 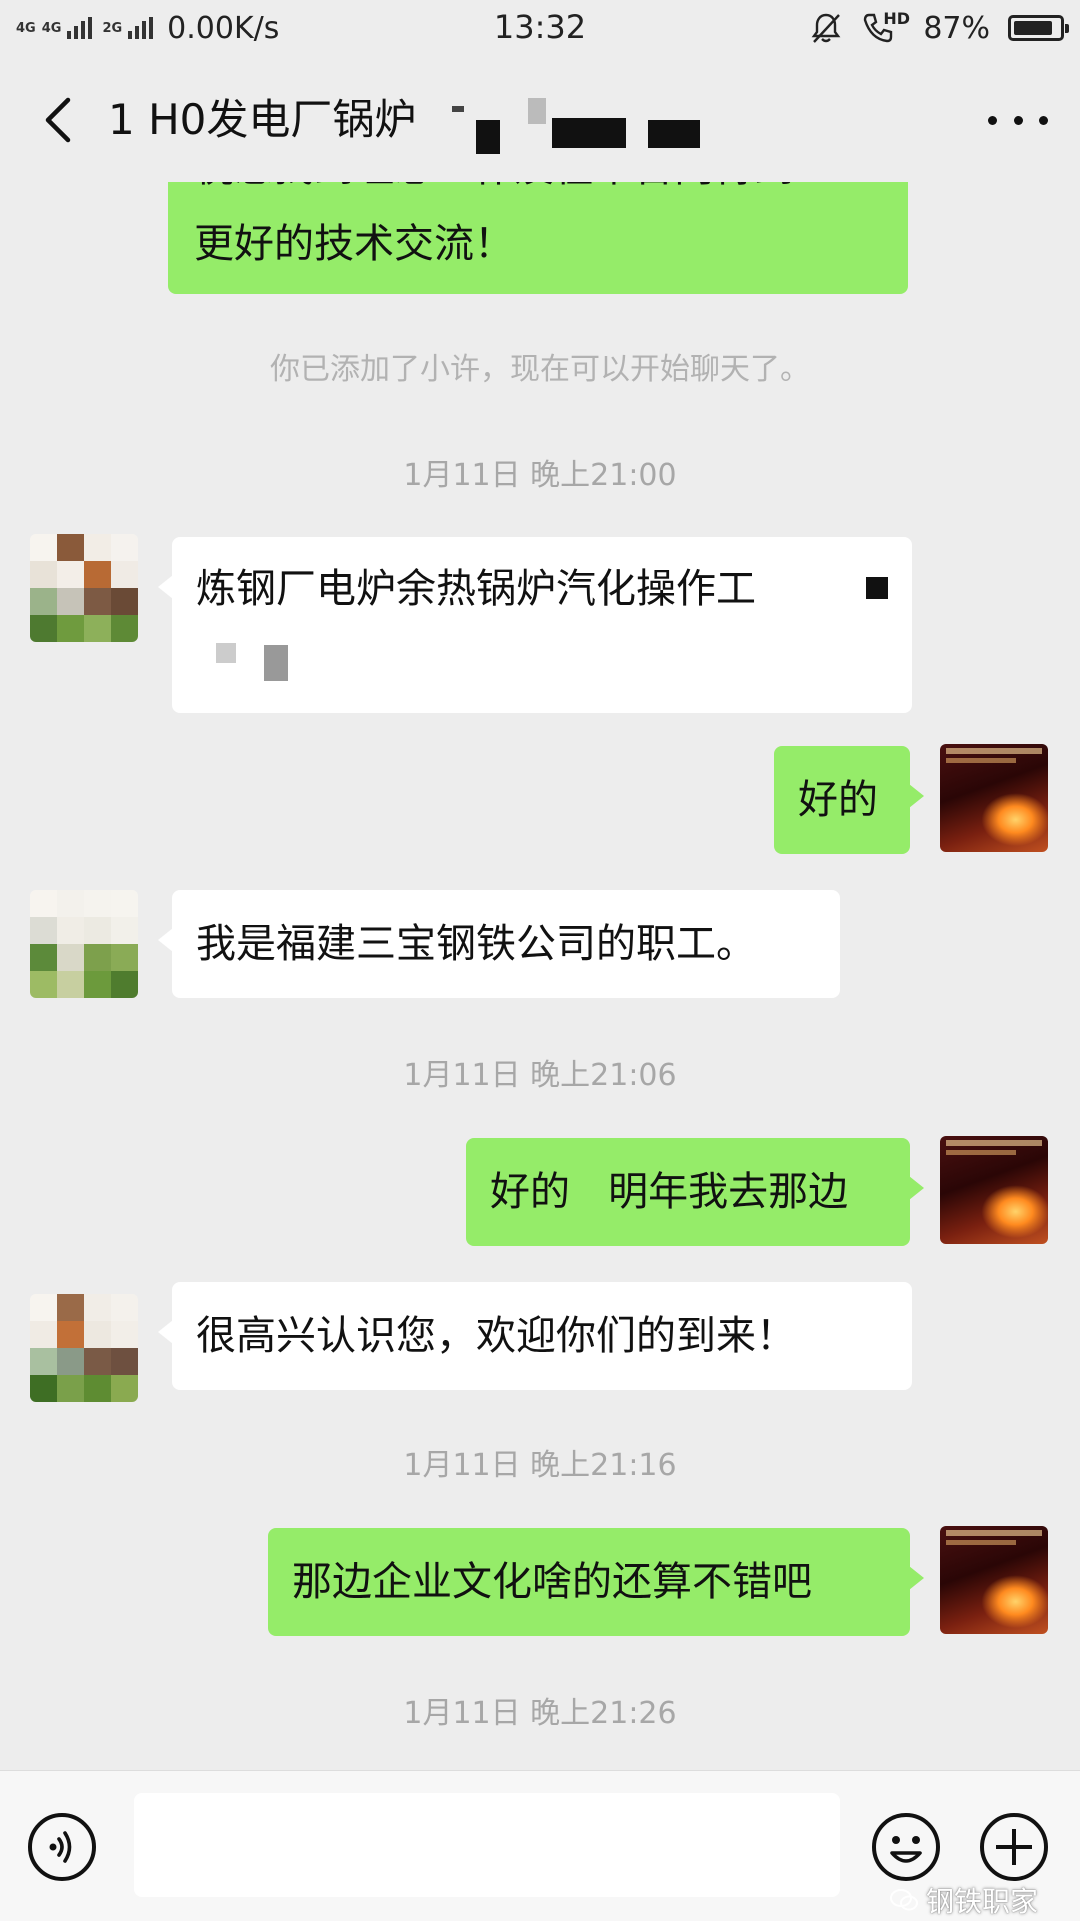 I want to click on message-bubble-self: 好的 明年我去那边, so click(x=695, y=1192).